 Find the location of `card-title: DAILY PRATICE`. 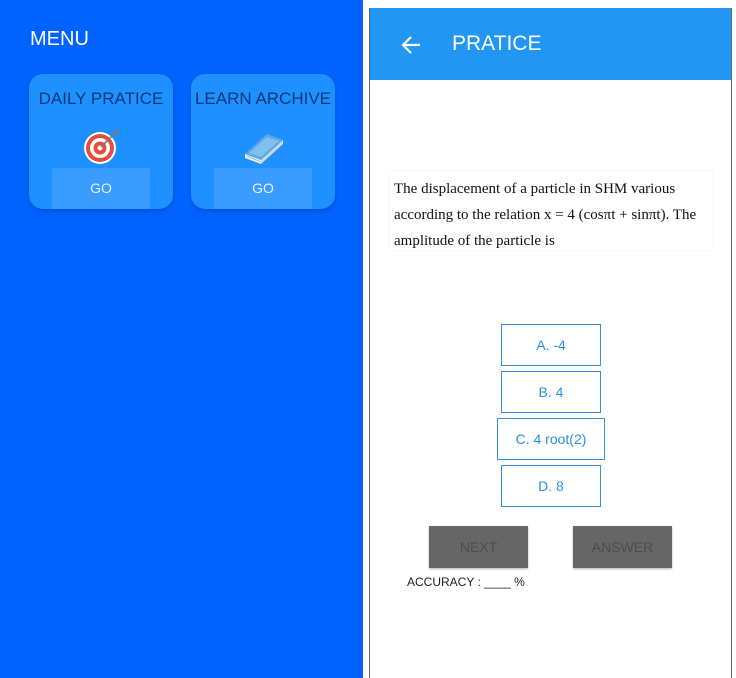

card-title: DAILY PRATICE is located at coordinates (101, 98).